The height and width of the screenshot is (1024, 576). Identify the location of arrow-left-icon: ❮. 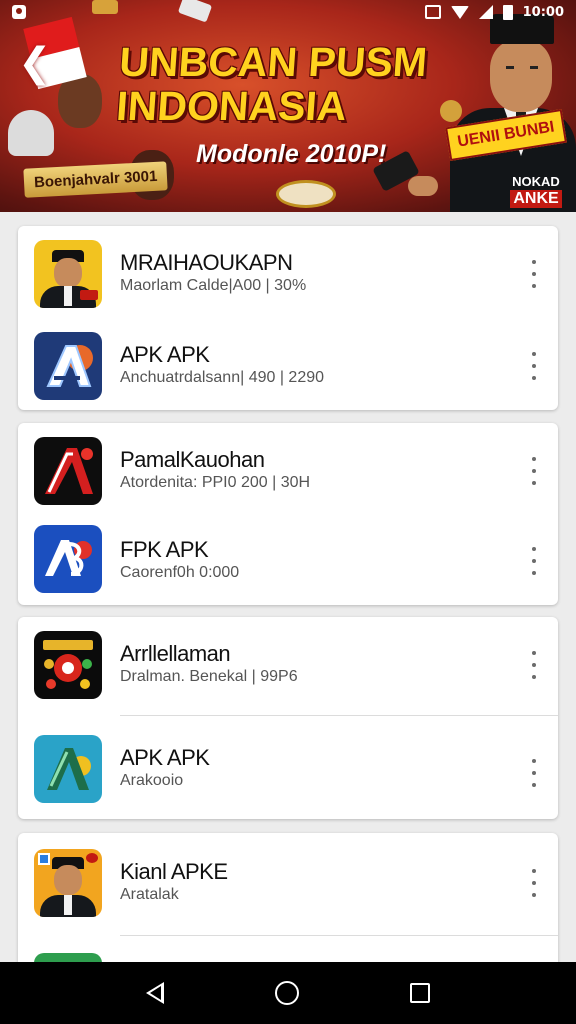
(35, 63).